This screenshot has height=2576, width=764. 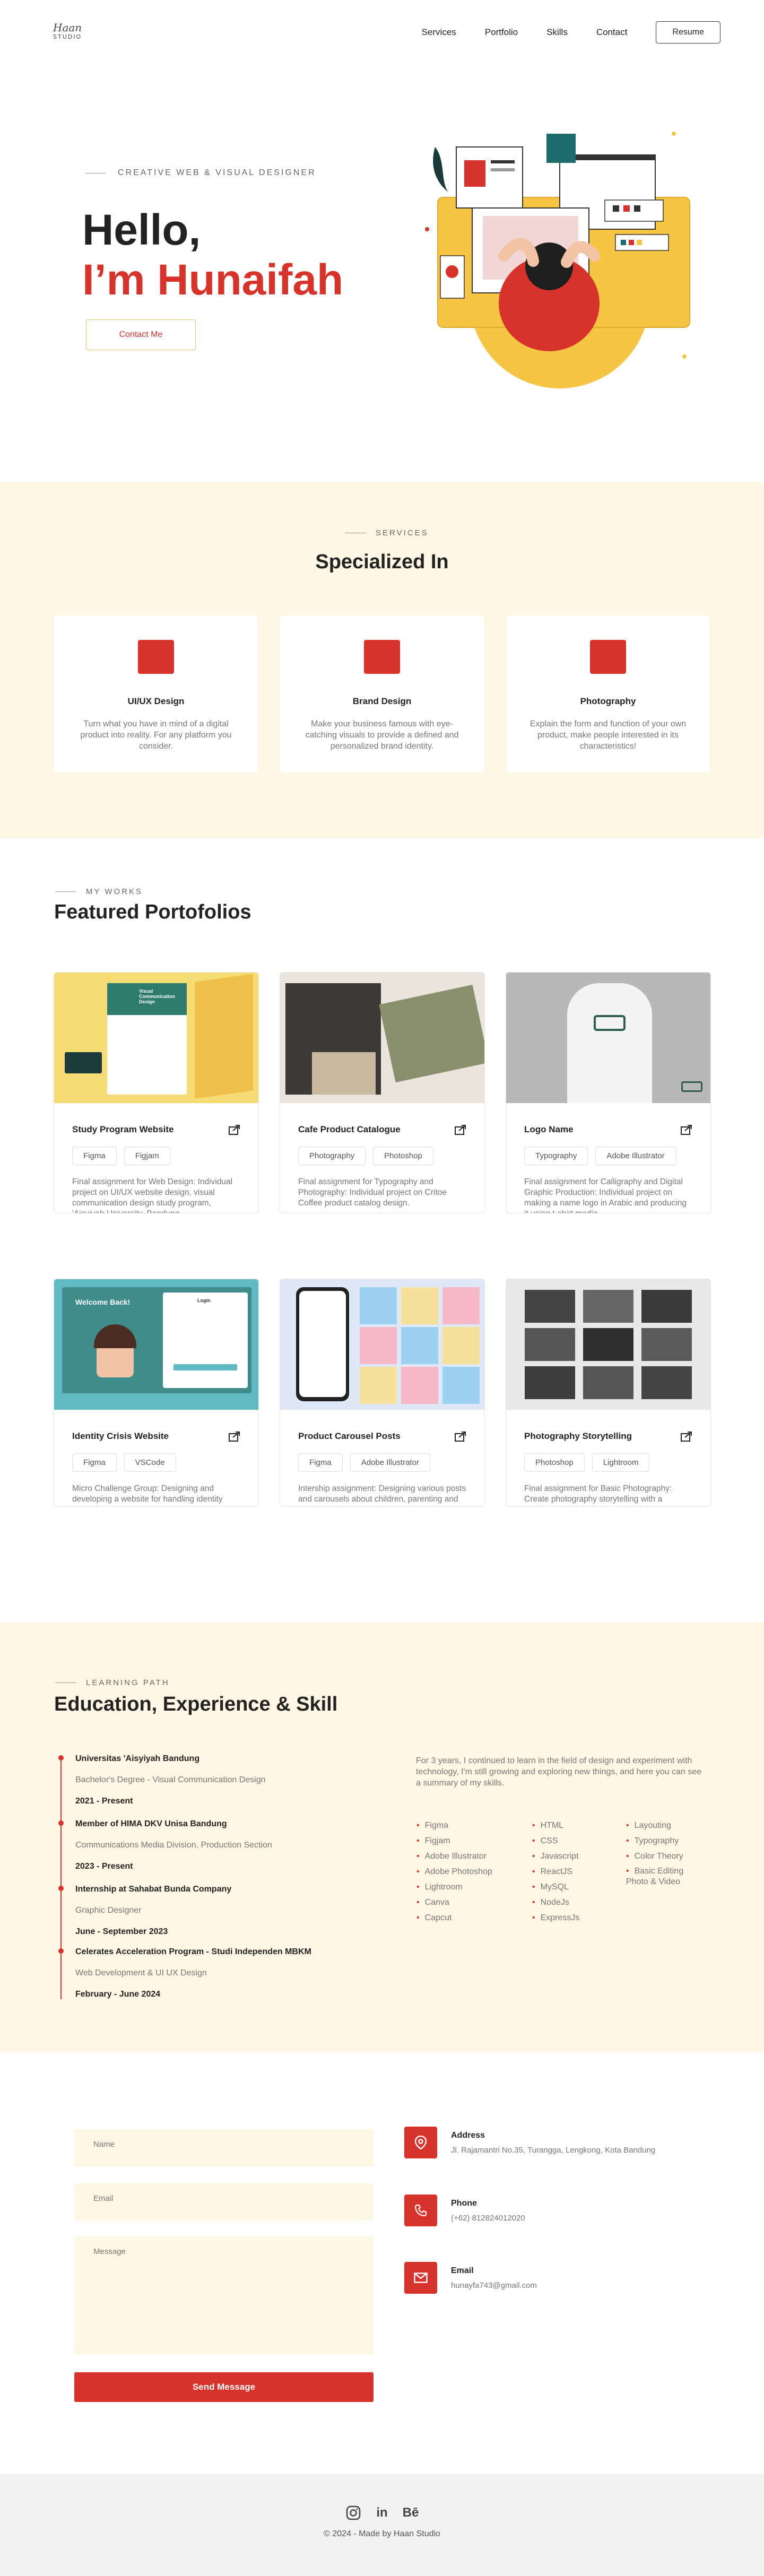 I want to click on service-title: UI/UX Design, so click(x=156, y=701).